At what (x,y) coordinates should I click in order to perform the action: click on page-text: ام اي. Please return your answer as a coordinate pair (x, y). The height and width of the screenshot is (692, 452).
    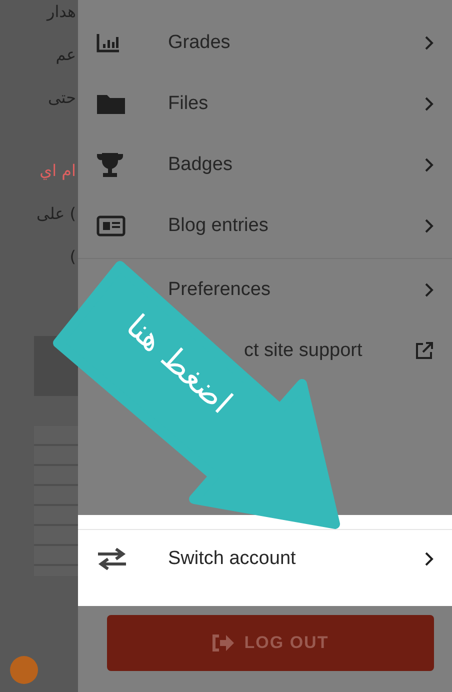
    Looking at the image, I should click on (58, 170).